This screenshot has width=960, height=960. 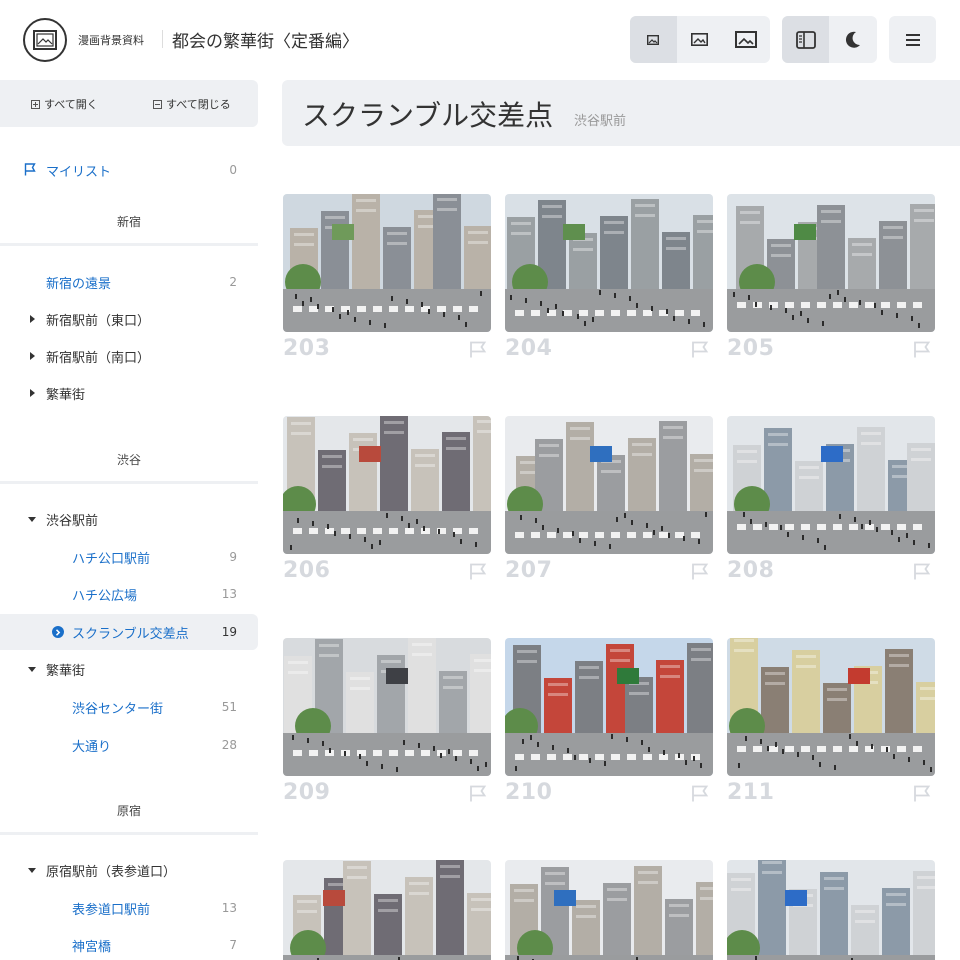 What do you see at coordinates (129, 669) in the screenshot?
I see `sidebar-item-shibuya-downtown: 繁華街` at bounding box center [129, 669].